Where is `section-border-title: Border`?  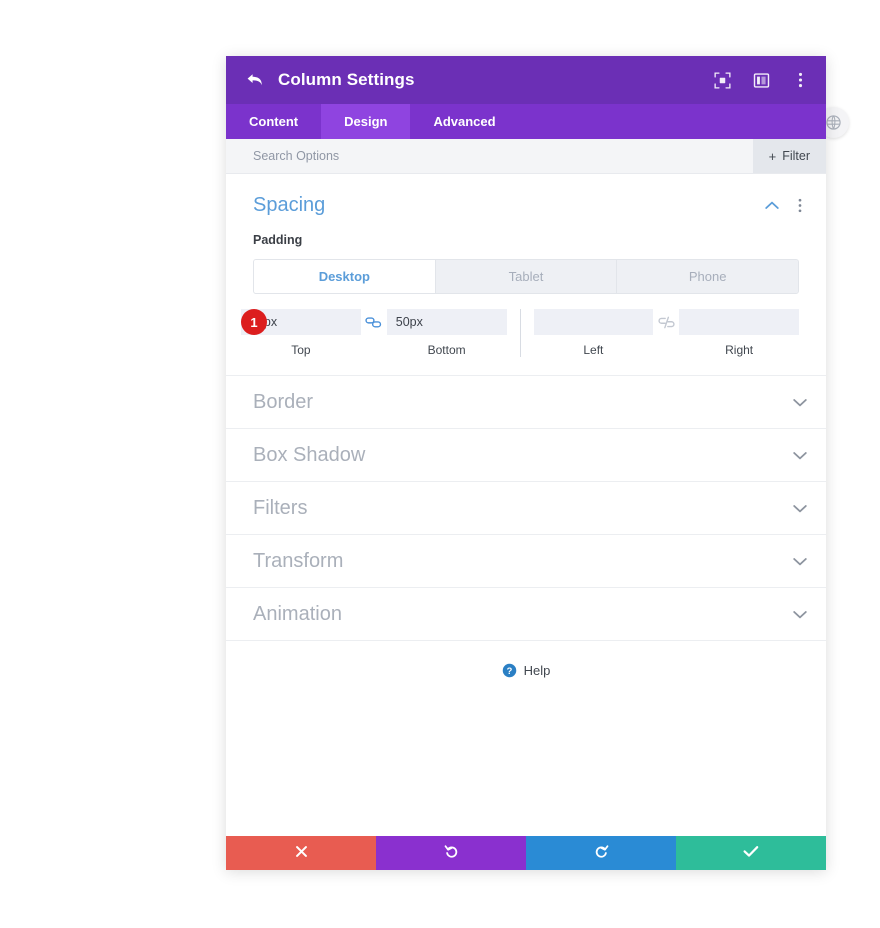 section-border-title: Border is located at coordinates (283, 401).